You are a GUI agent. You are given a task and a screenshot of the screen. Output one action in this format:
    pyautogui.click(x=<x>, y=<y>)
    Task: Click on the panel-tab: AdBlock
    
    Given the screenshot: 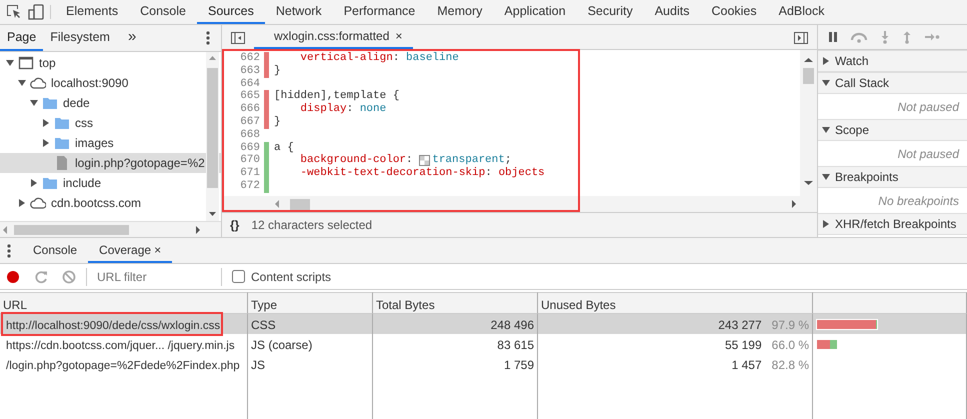 What is the action you would take?
    pyautogui.click(x=802, y=12)
    